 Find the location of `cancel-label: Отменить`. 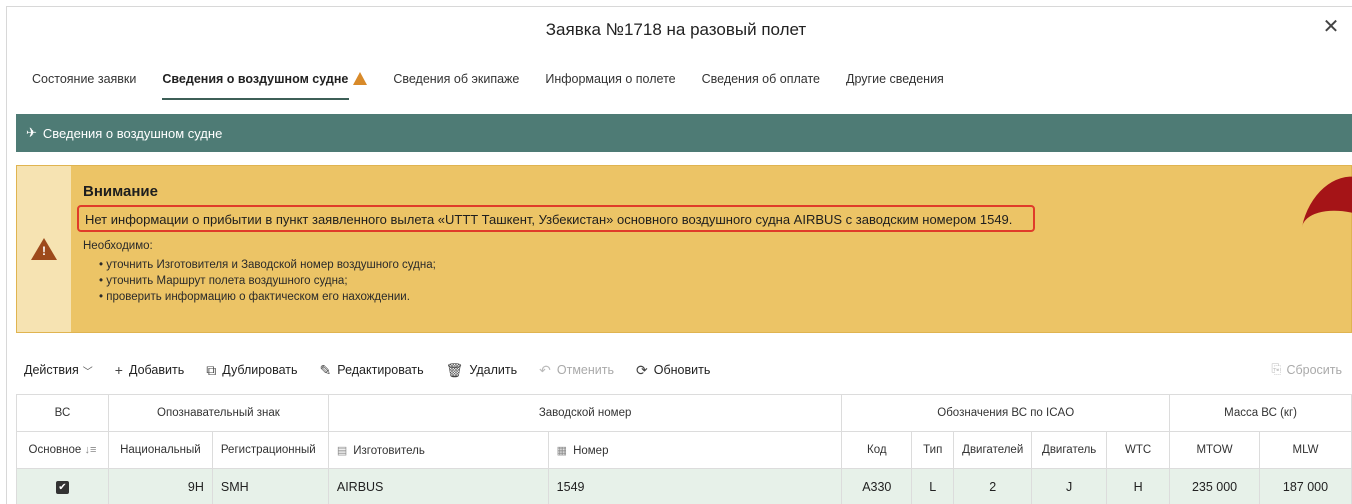

cancel-label: Отменить is located at coordinates (585, 370).